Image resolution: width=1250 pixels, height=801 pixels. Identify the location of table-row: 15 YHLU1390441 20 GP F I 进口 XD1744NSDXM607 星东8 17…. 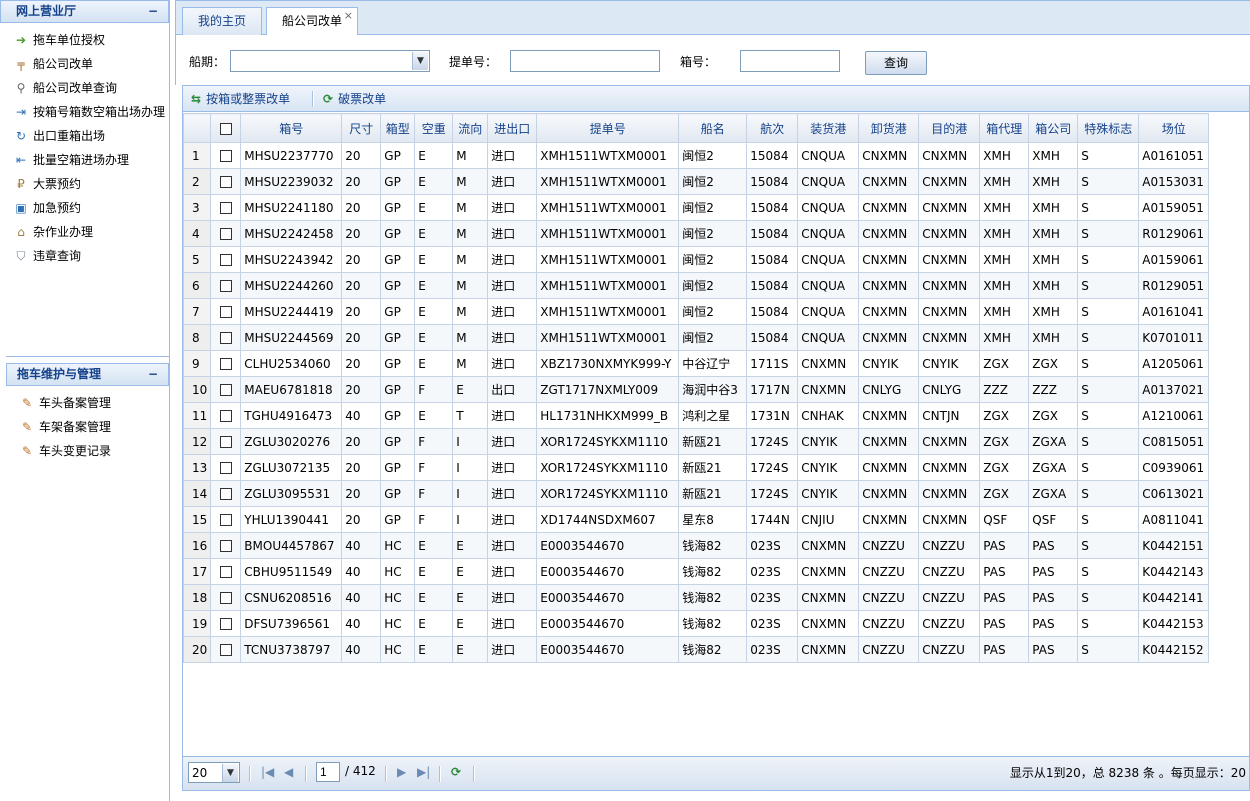
(696, 519).